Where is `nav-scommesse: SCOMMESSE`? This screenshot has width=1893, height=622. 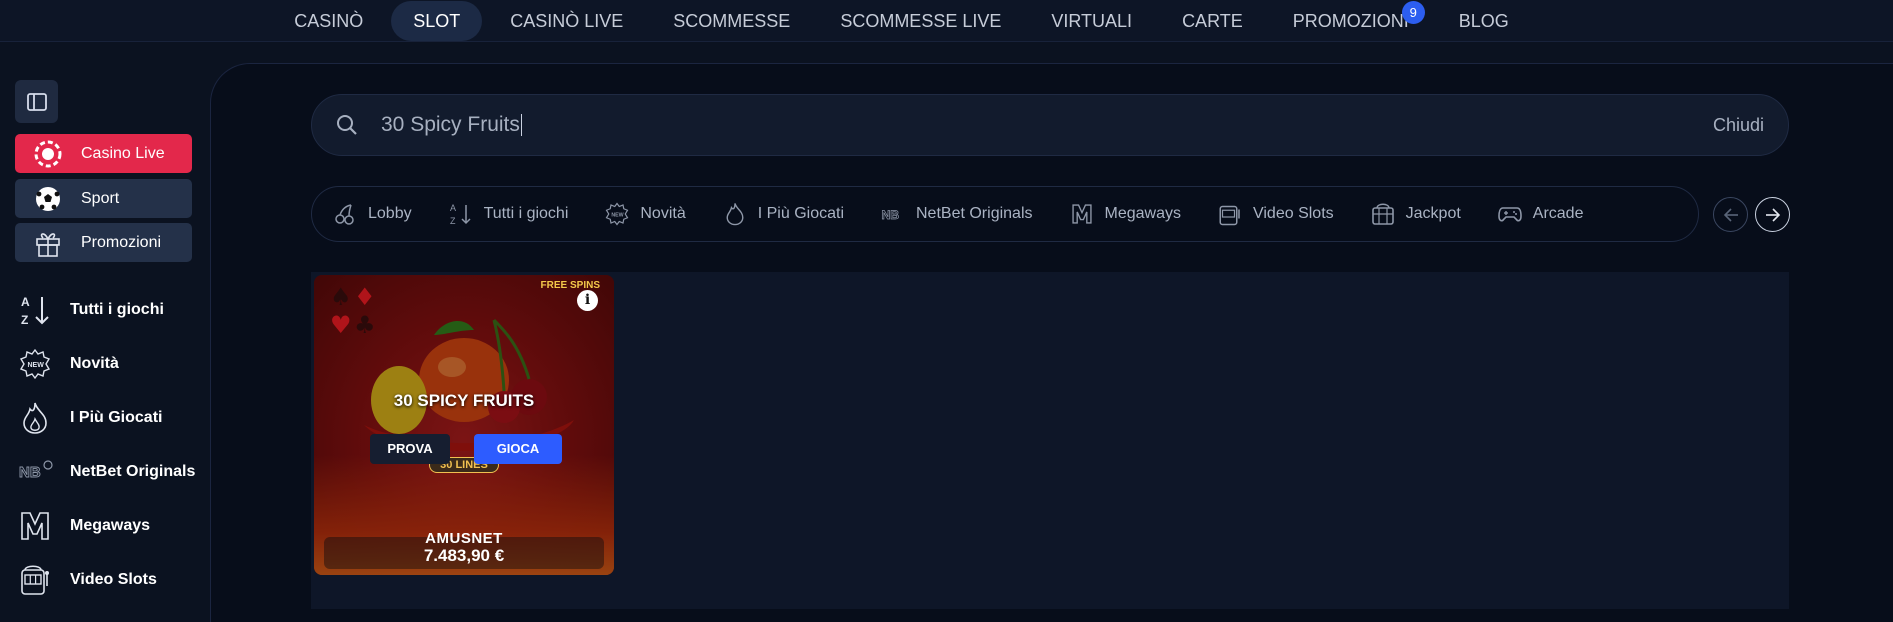 nav-scommesse: SCOMMESSE is located at coordinates (731, 21).